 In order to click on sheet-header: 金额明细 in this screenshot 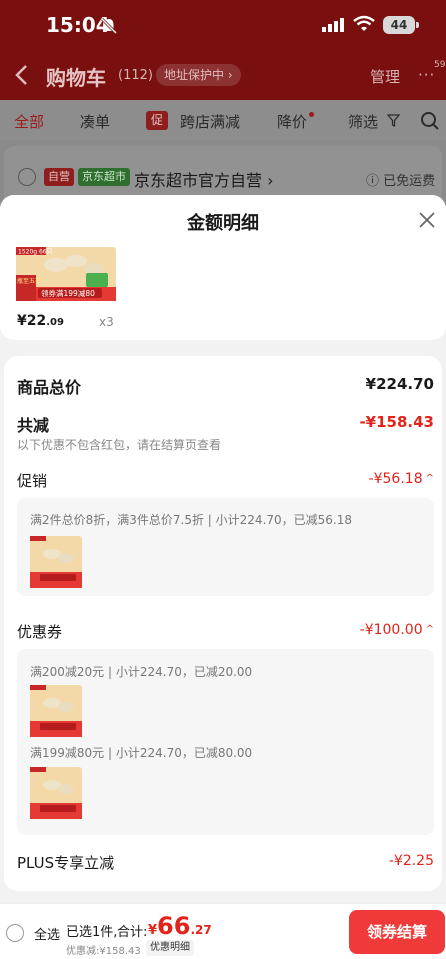, I will do `click(223, 221)`.